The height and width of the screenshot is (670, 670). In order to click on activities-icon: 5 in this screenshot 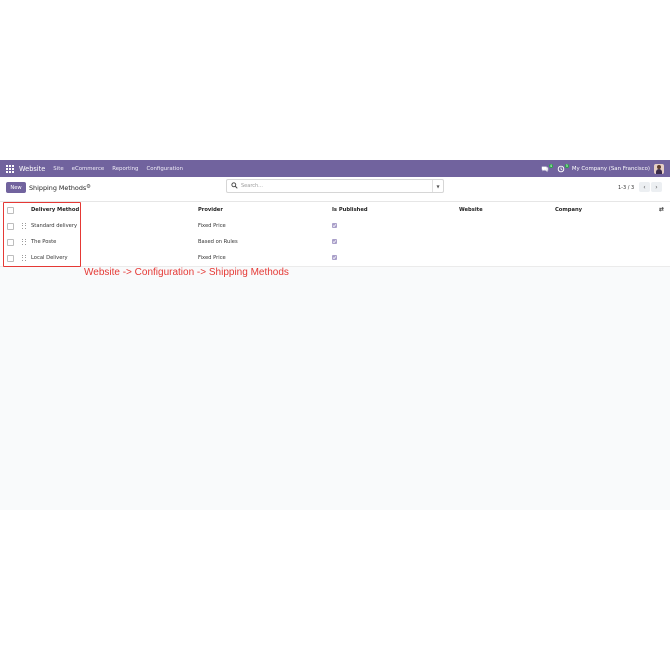, I will do `click(562, 168)`.